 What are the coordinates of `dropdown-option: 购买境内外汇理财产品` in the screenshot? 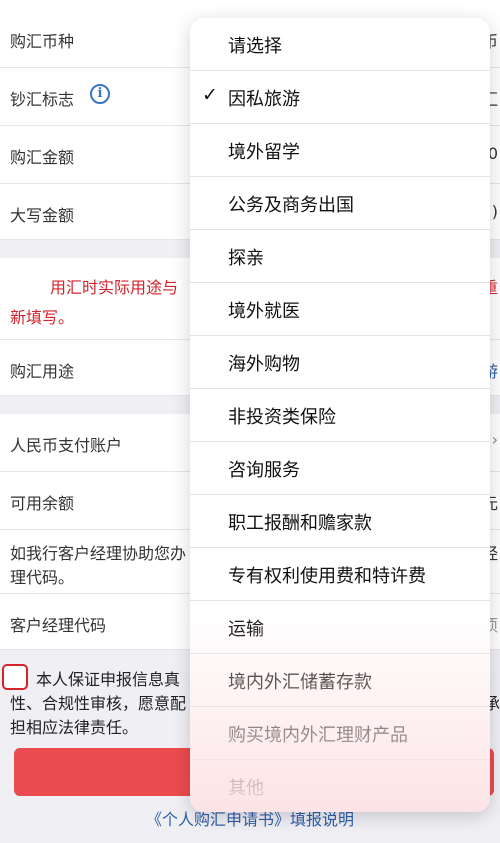 It's located at (340, 733).